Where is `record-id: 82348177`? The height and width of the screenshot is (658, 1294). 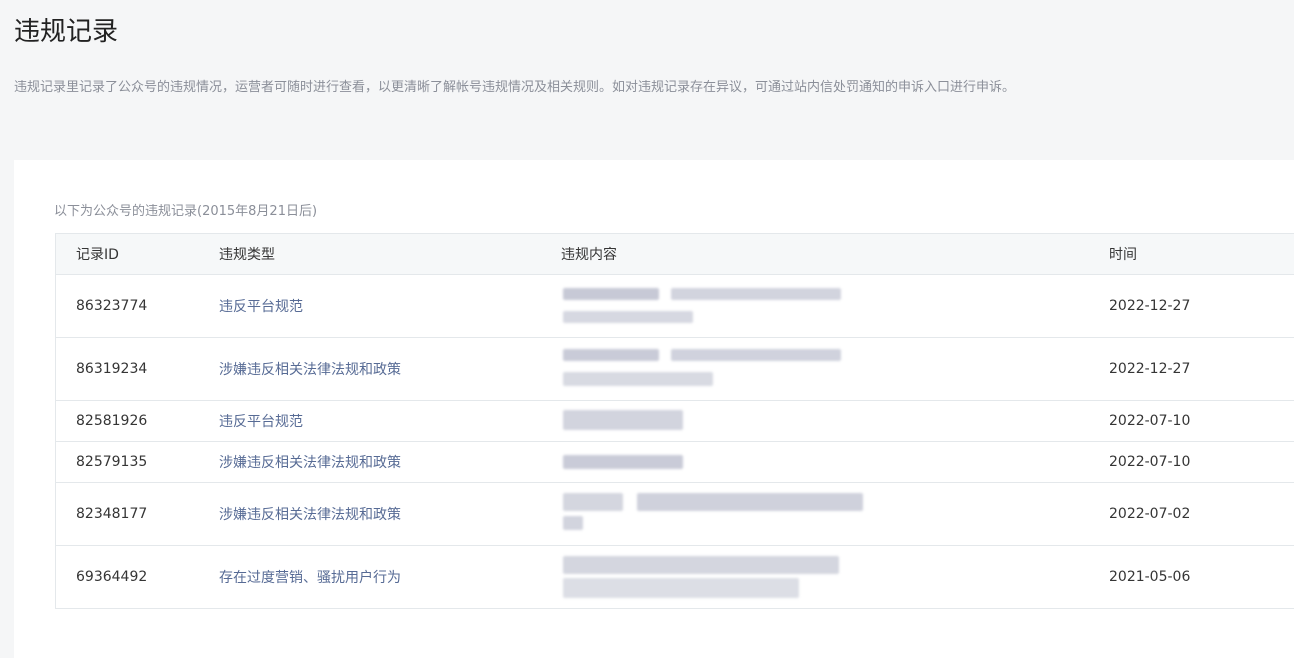
record-id: 82348177 is located at coordinates (112, 514).